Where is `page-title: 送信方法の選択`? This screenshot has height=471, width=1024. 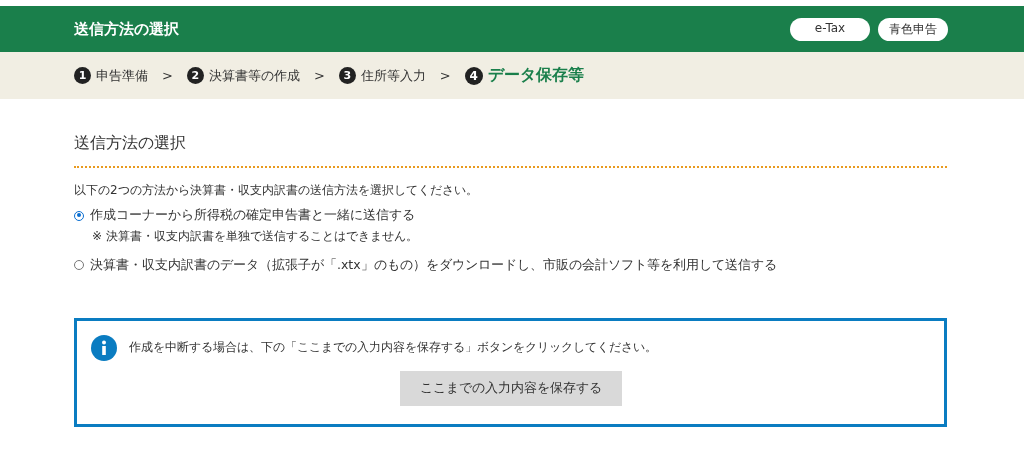 page-title: 送信方法の選択 is located at coordinates (126, 29).